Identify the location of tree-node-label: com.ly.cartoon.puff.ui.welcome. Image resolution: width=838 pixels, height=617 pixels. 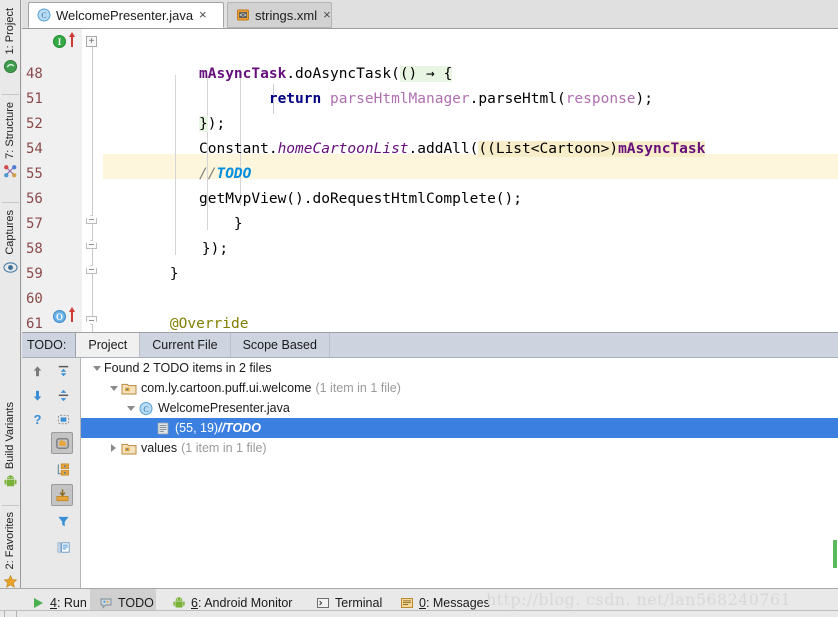
(226, 388).